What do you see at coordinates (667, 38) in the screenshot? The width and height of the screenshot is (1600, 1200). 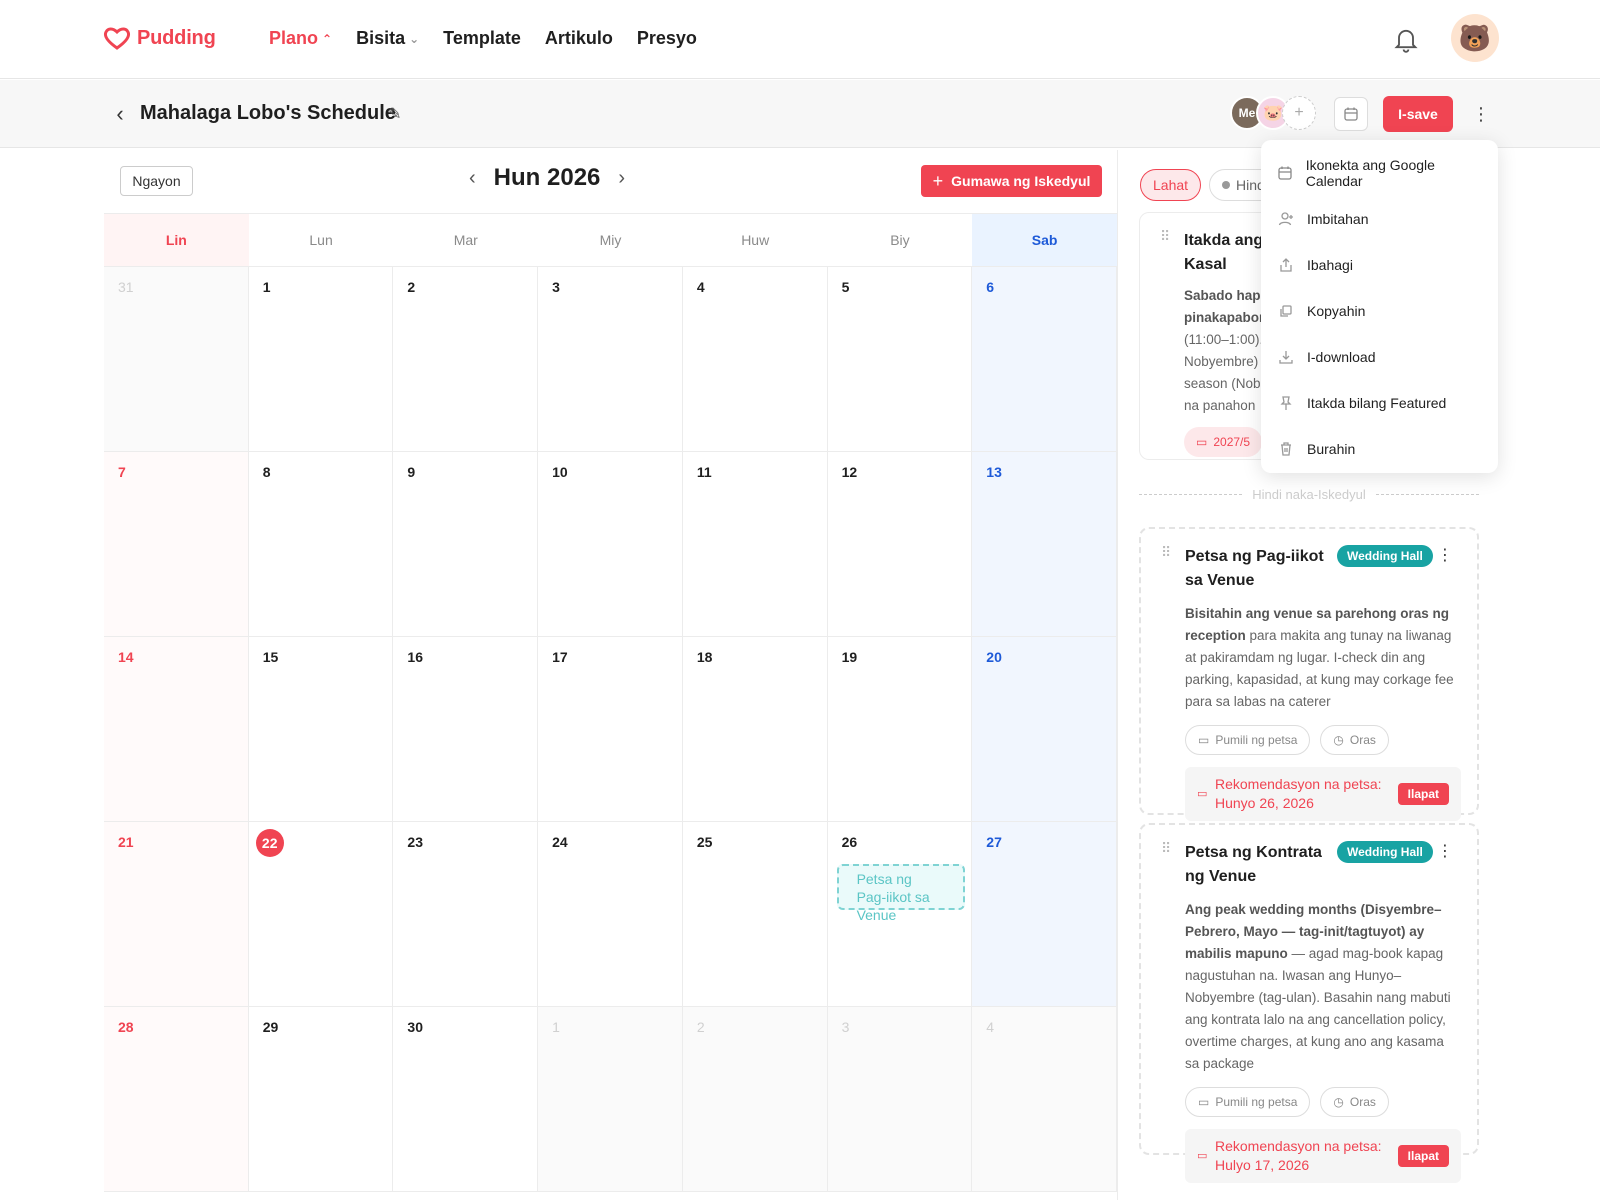 I see `nav-presyo: Presyo` at bounding box center [667, 38].